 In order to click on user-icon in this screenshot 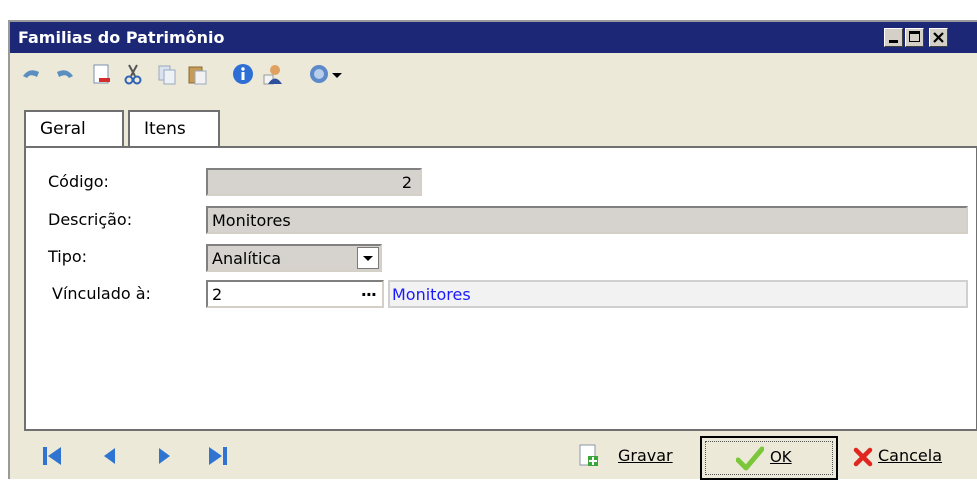, I will do `click(273, 74)`.